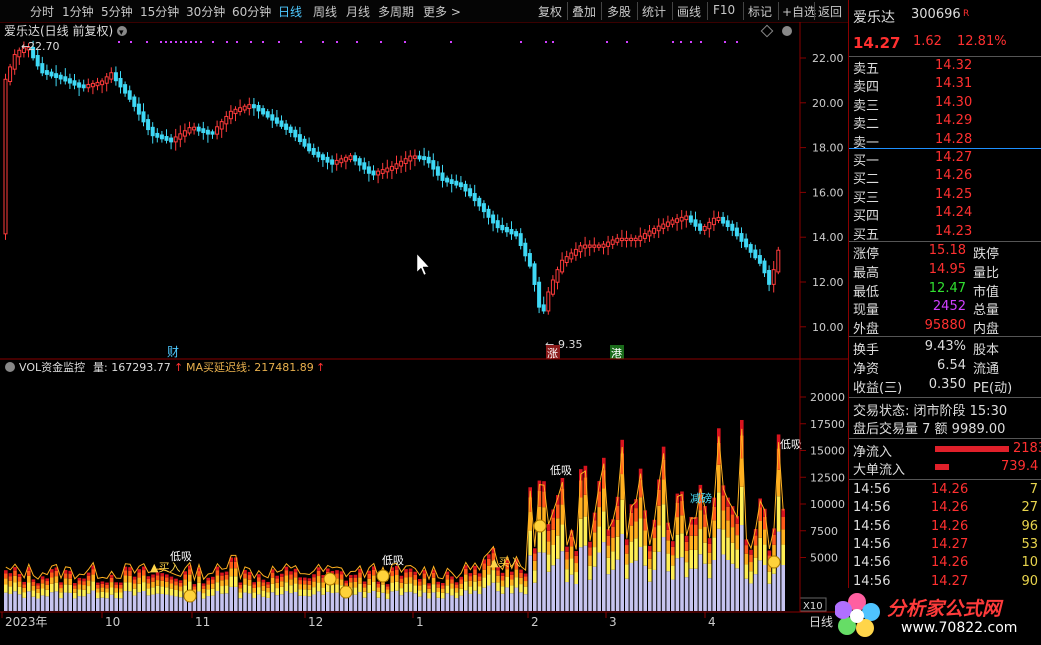 Image resolution: width=1041 pixels, height=645 pixels. Describe the element at coordinates (442, 11) in the screenshot. I see `tab-more: 更多 >` at that location.